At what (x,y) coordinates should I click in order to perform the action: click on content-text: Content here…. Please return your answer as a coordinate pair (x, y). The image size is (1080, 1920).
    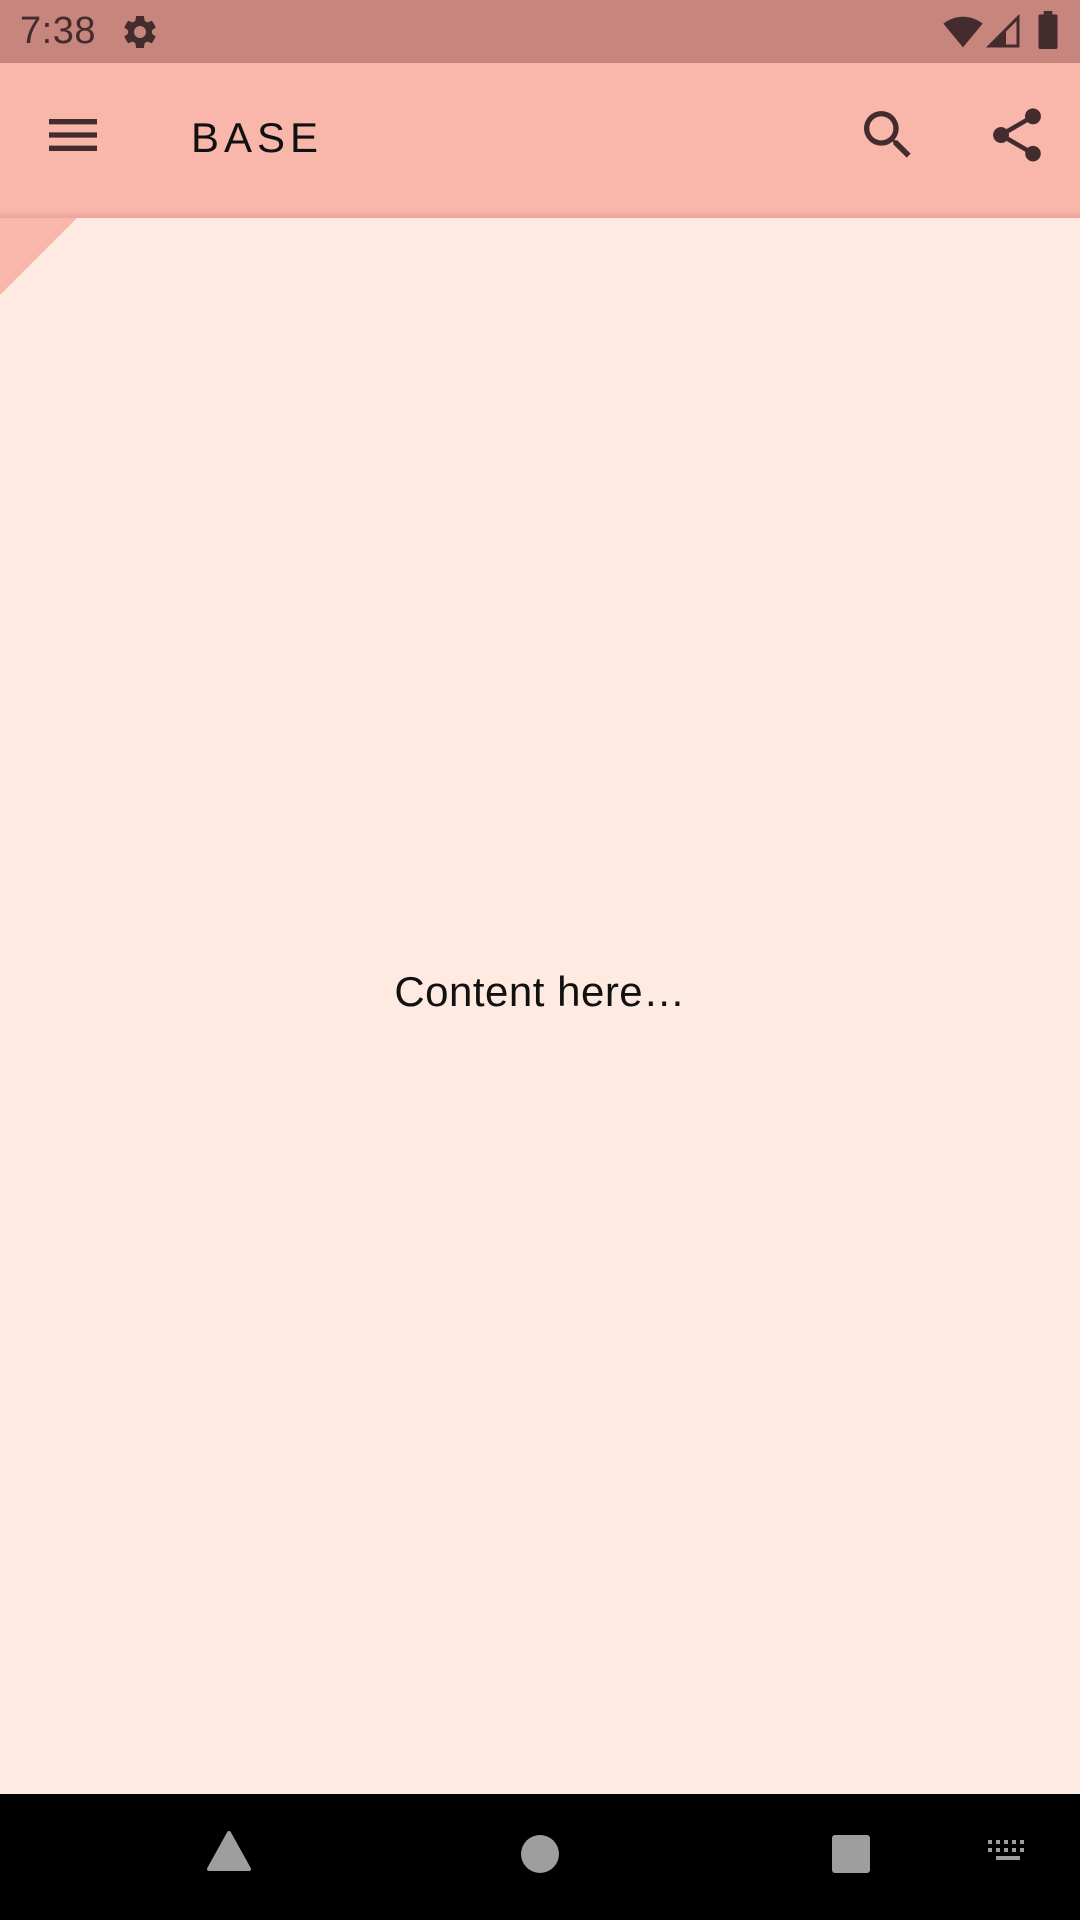
    Looking at the image, I should click on (540, 991).